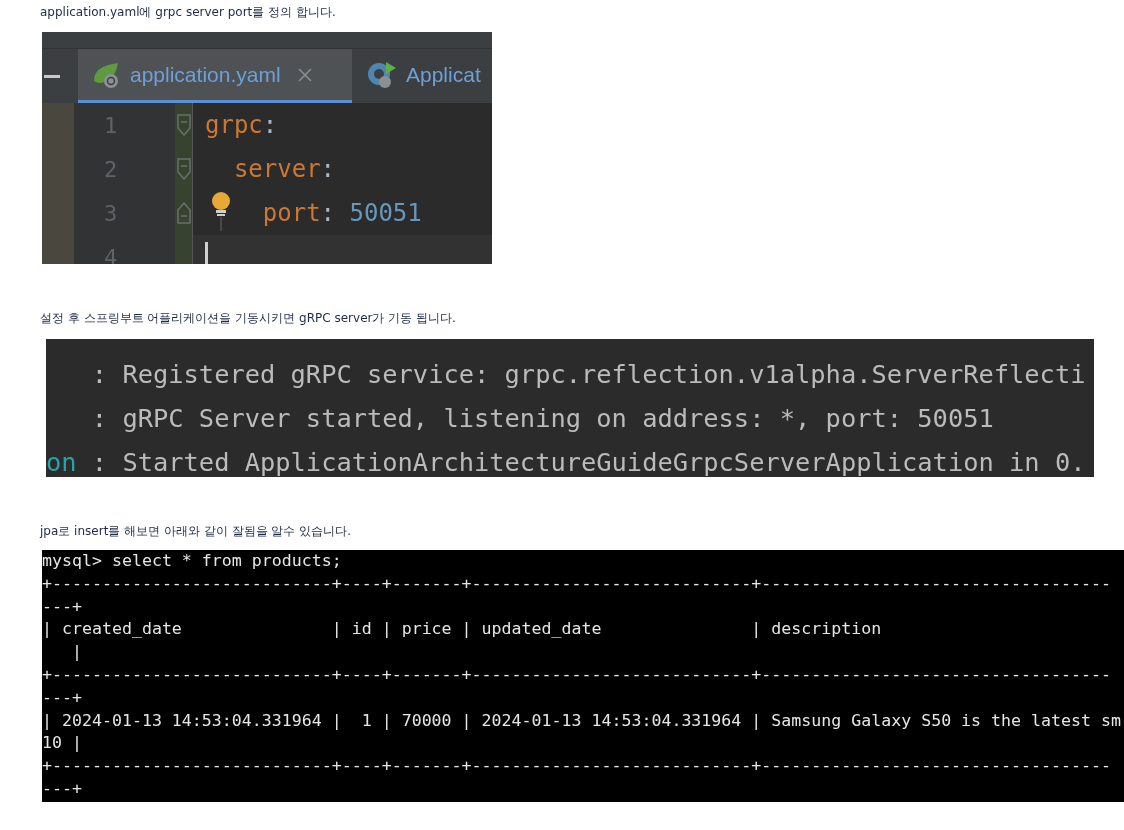 This screenshot has height=830, width=1124. Describe the element at coordinates (234, 125) in the screenshot. I see `yaml-key: grpc` at that location.